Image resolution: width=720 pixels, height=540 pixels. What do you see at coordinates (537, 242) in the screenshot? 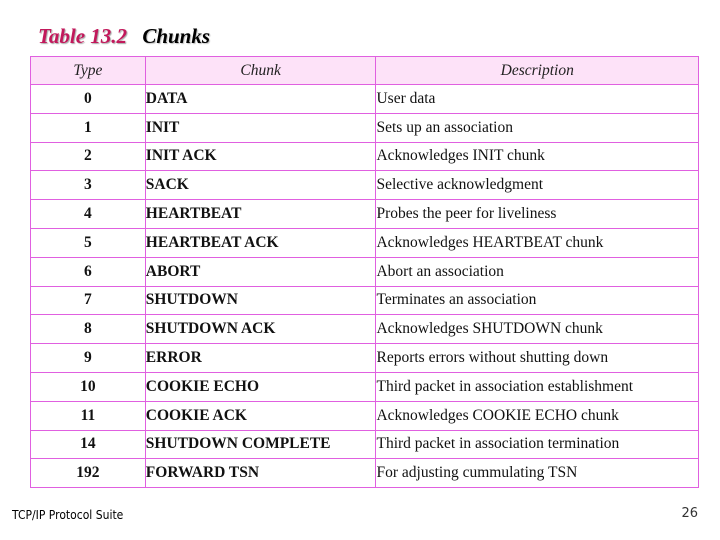
I see `description-cell: Acknowledges HEARTBEAT chunk` at bounding box center [537, 242].